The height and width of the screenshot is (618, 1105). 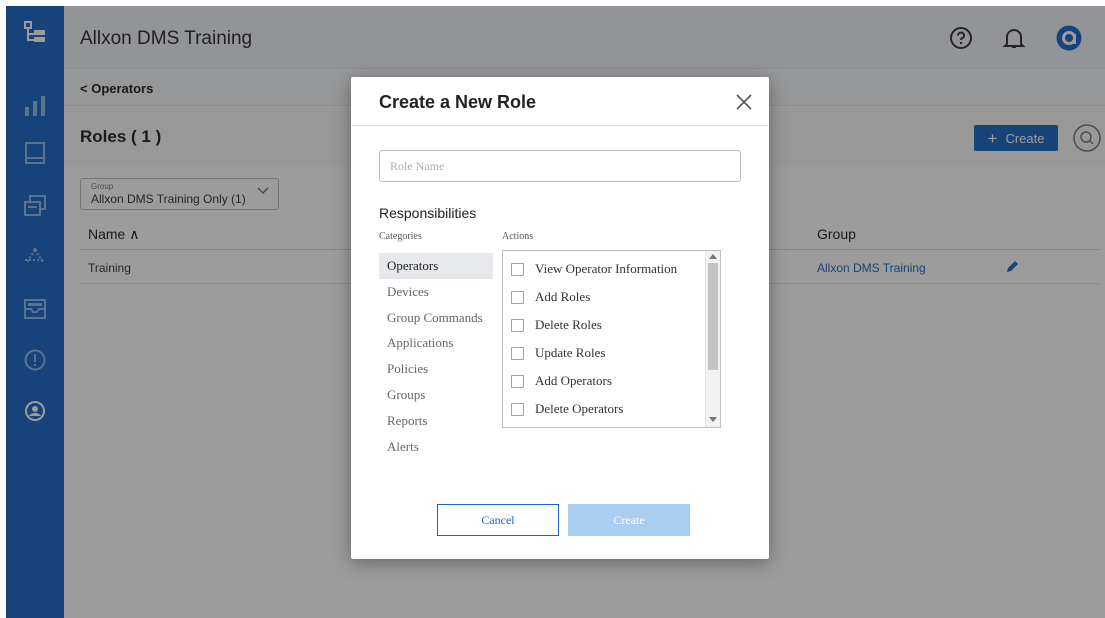 What do you see at coordinates (436, 266) in the screenshot?
I see `category-operators: Operators` at bounding box center [436, 266].